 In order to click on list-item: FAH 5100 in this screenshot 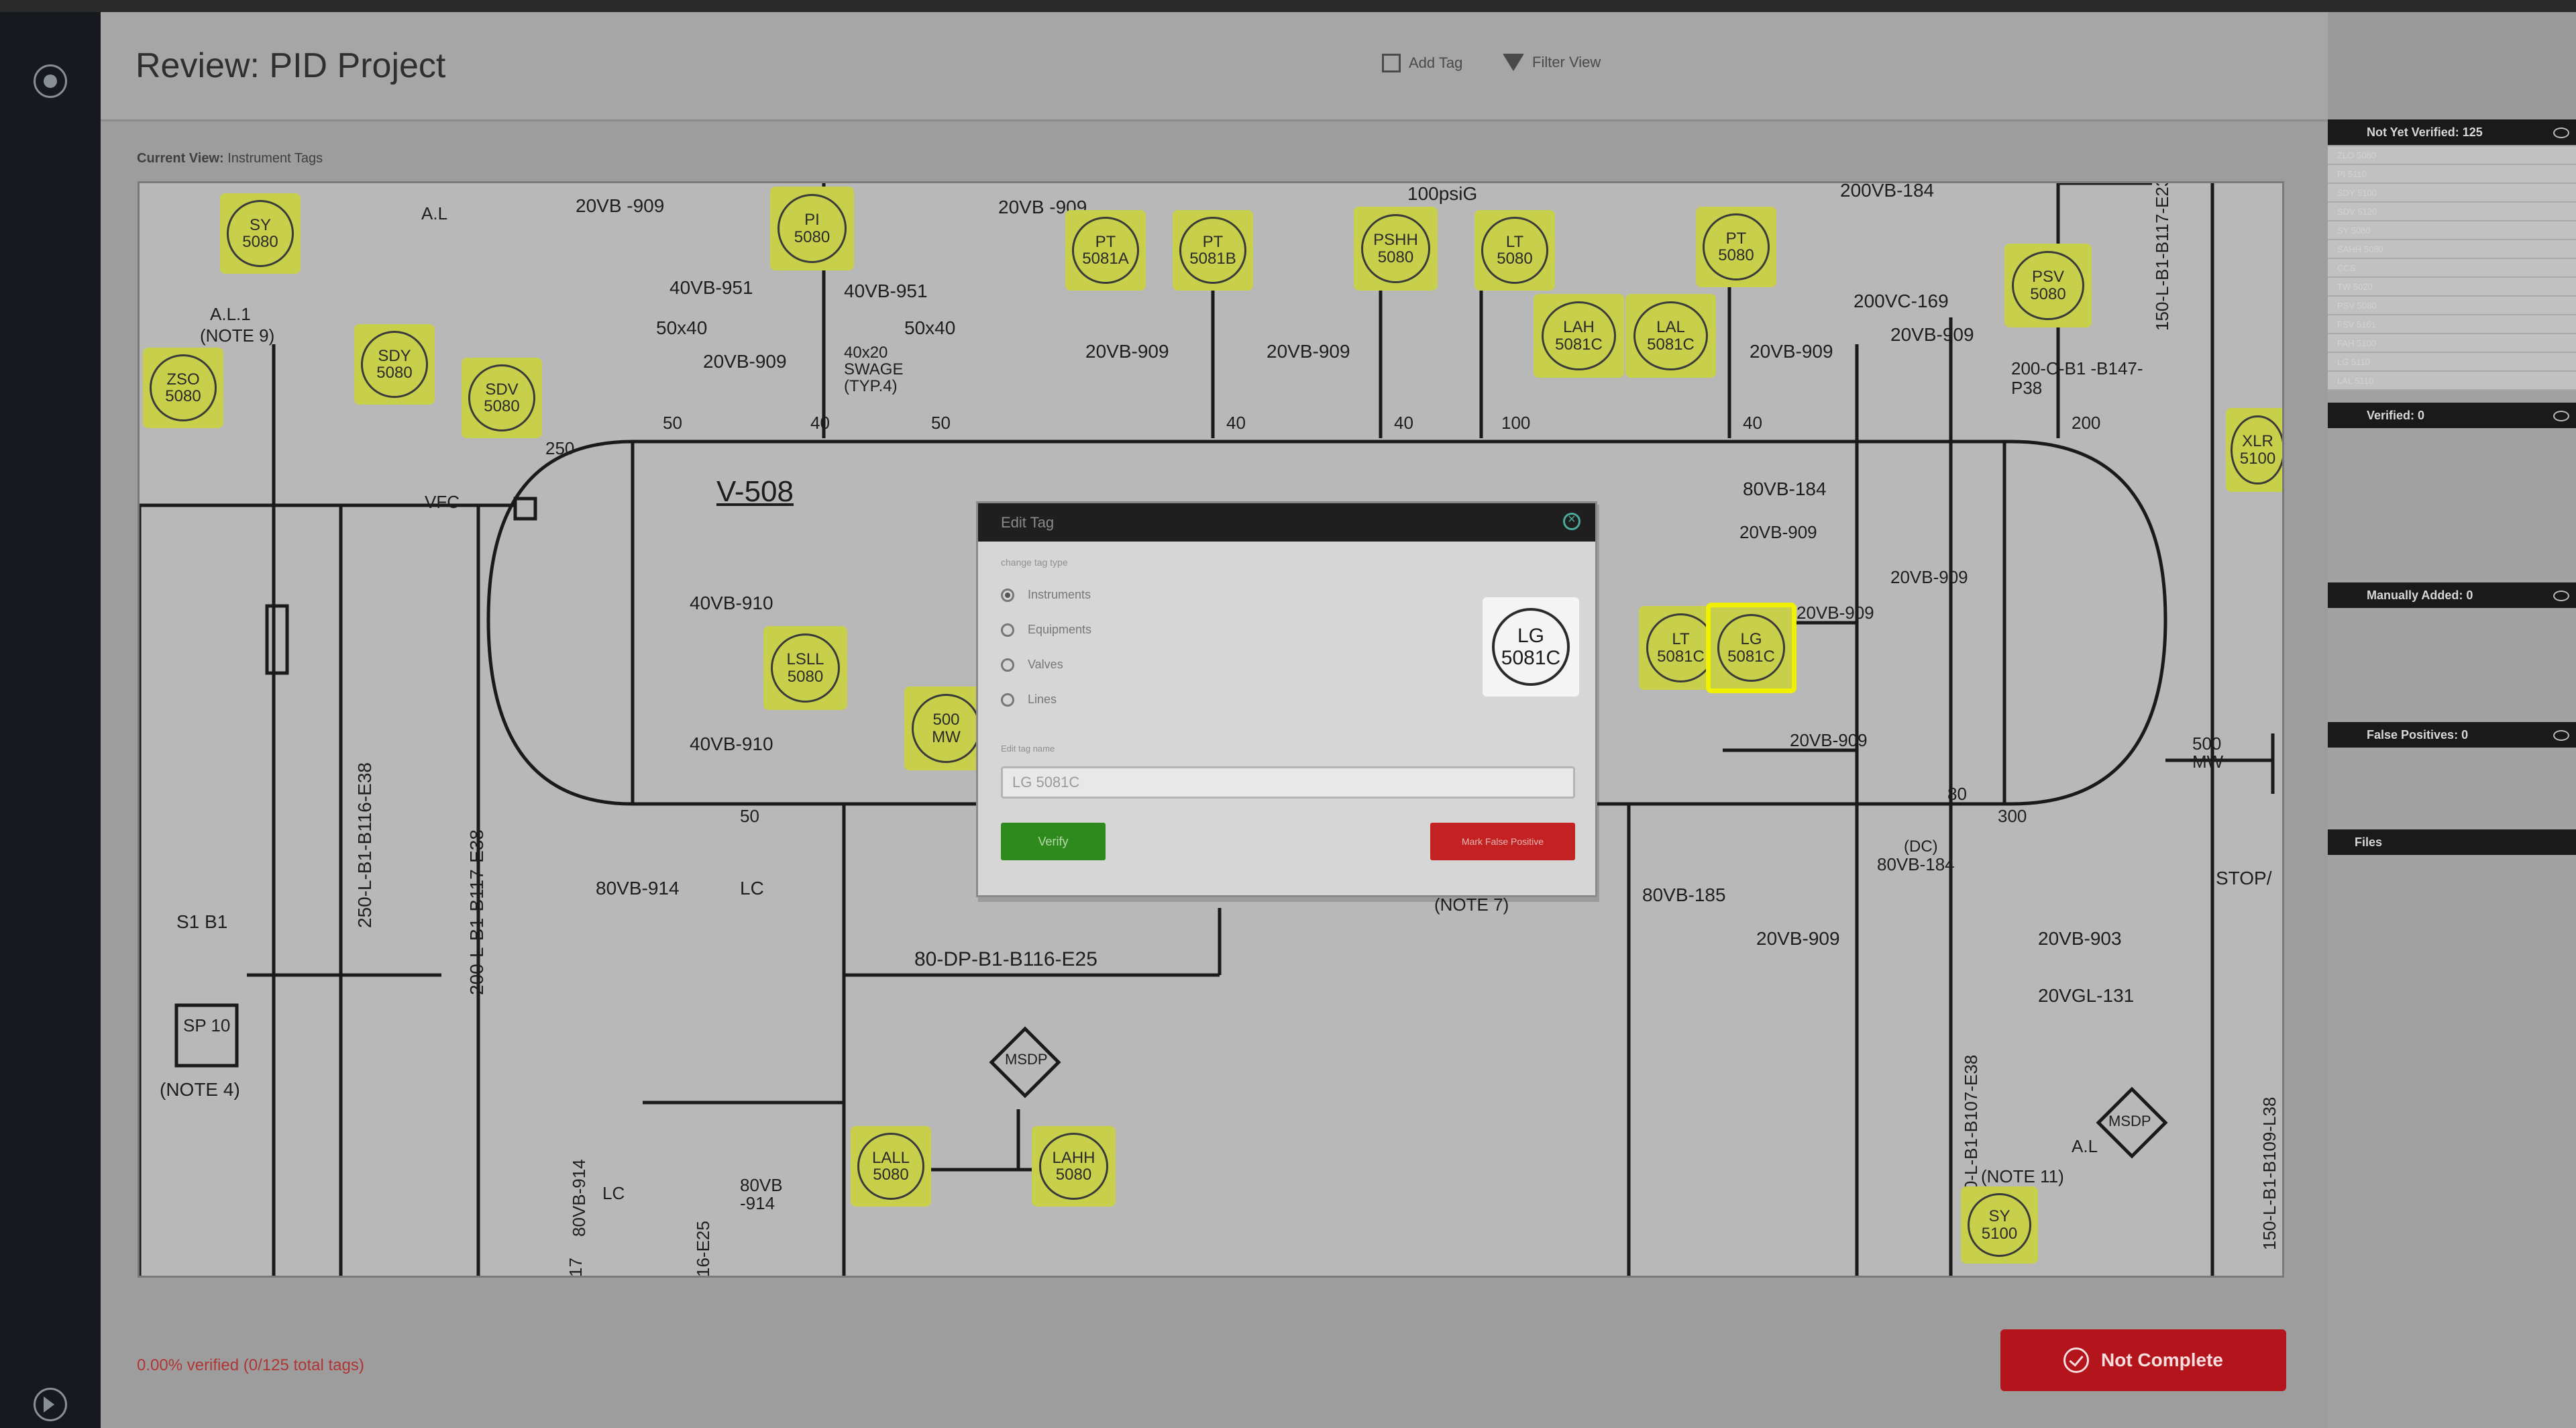, I will do `click(2452, 343)`.